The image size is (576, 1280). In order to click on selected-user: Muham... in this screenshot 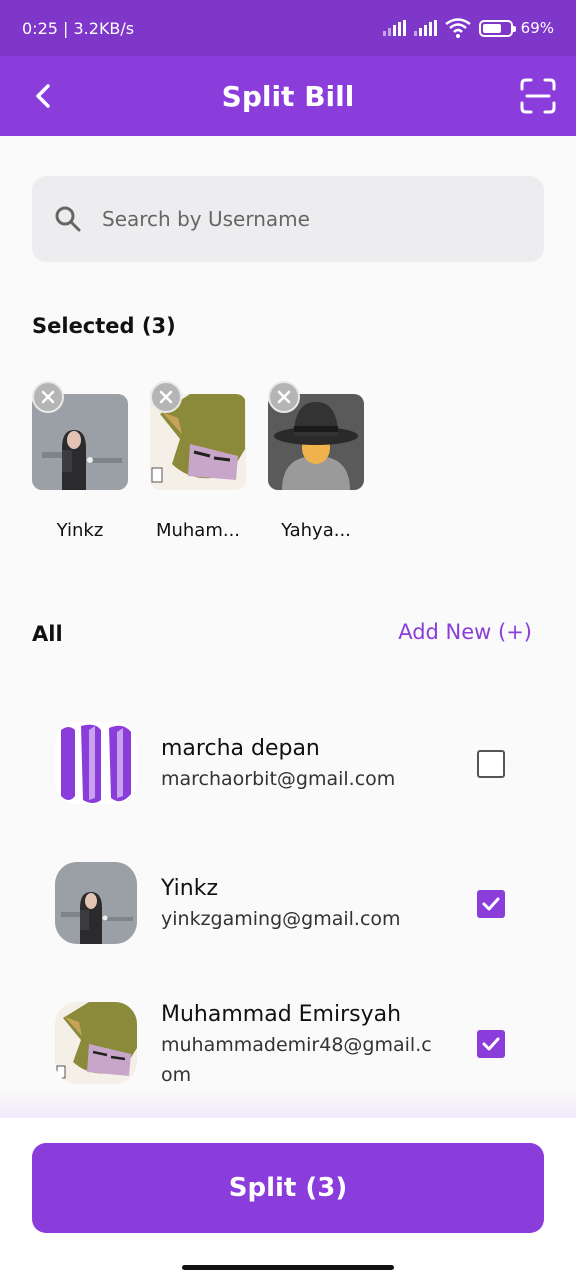, I will do `click(198, 461)`.